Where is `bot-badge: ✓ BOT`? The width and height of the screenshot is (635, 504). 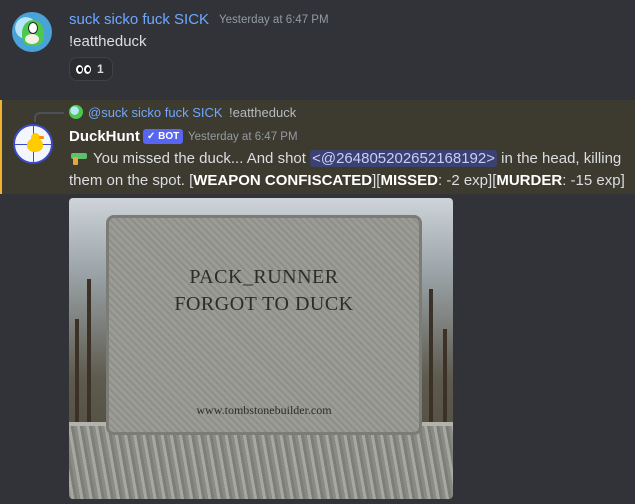 bot-badge: ✓ BOT is located at coordinates (163, 136).